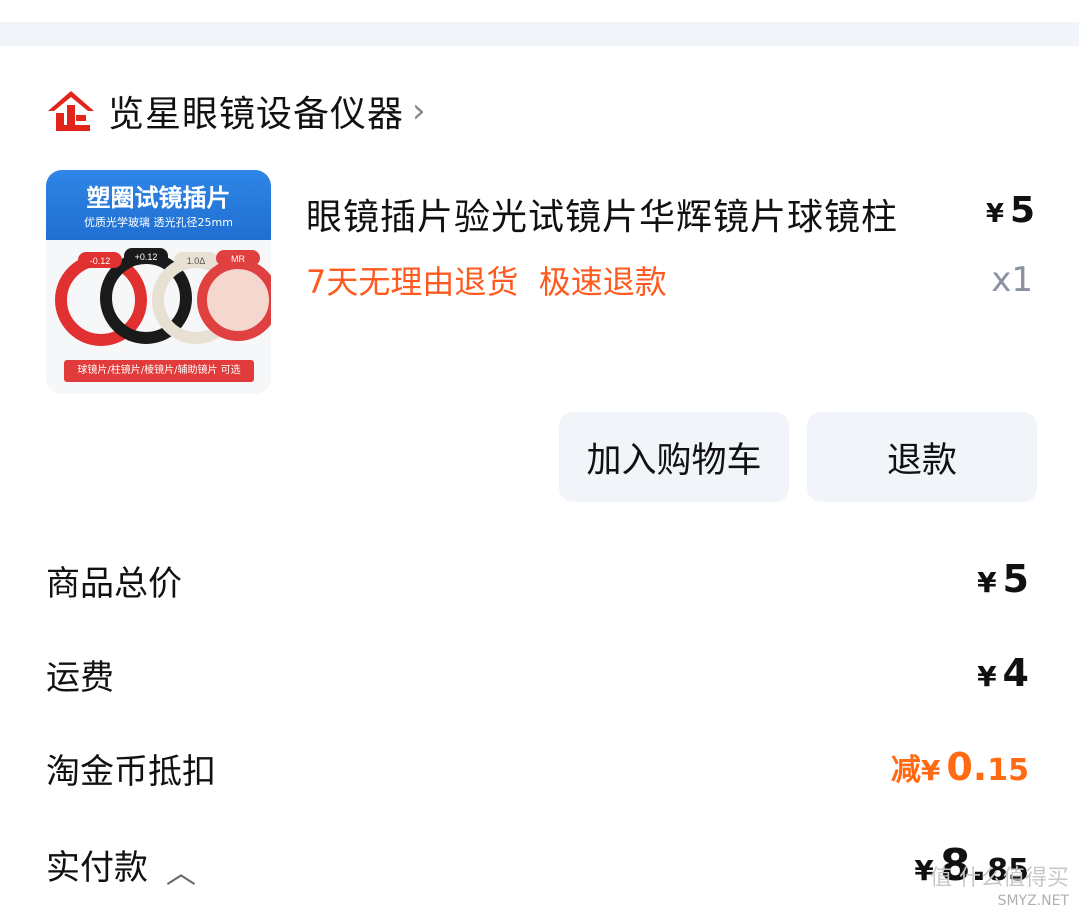  What do you see at coordinates (256, 114) in the screenshot?
I see `shop-name: 览星眼镜设备仪器` at bounding box center [256, 114].